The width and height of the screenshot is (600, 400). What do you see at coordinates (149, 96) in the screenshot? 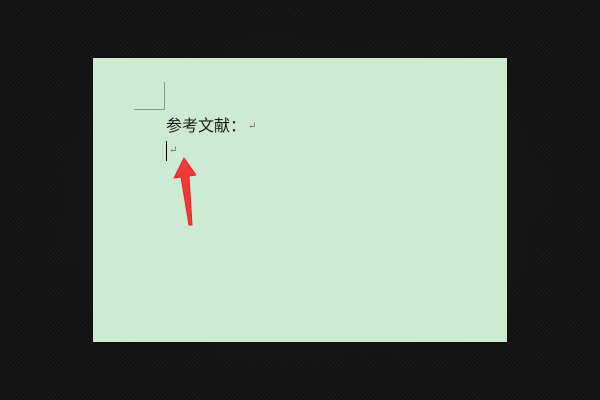
I see `margin-corner-mark` at bounding box center [149, 96].